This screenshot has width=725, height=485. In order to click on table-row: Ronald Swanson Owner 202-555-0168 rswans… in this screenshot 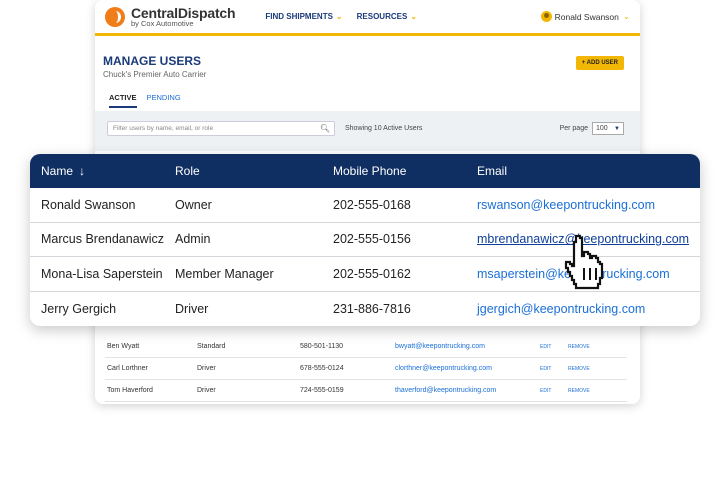, I will do `click(365, 205)`.